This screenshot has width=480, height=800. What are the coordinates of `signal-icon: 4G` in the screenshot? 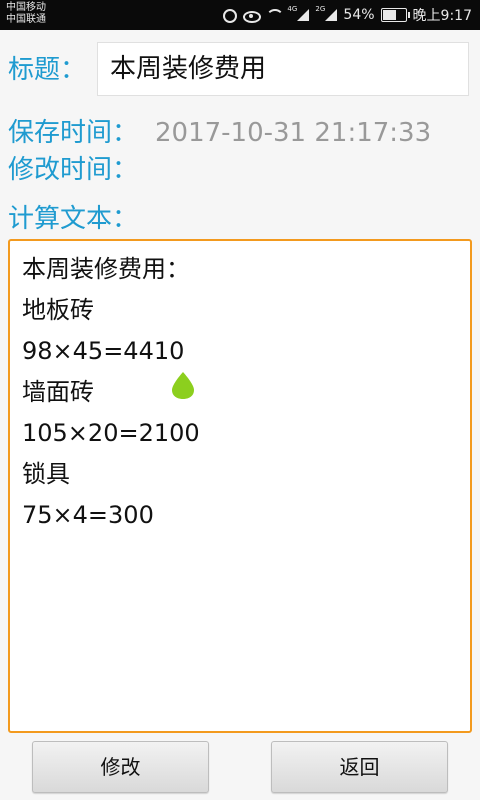 It's located at (298, 14).